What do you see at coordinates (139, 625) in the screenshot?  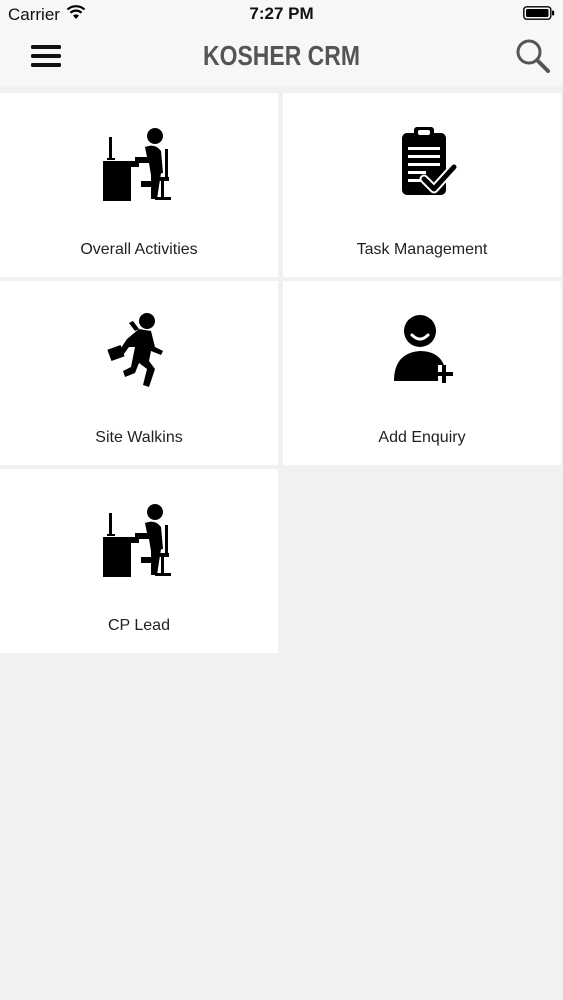 I see `tile-label: CP Lead` at bounding box center [139, 625].